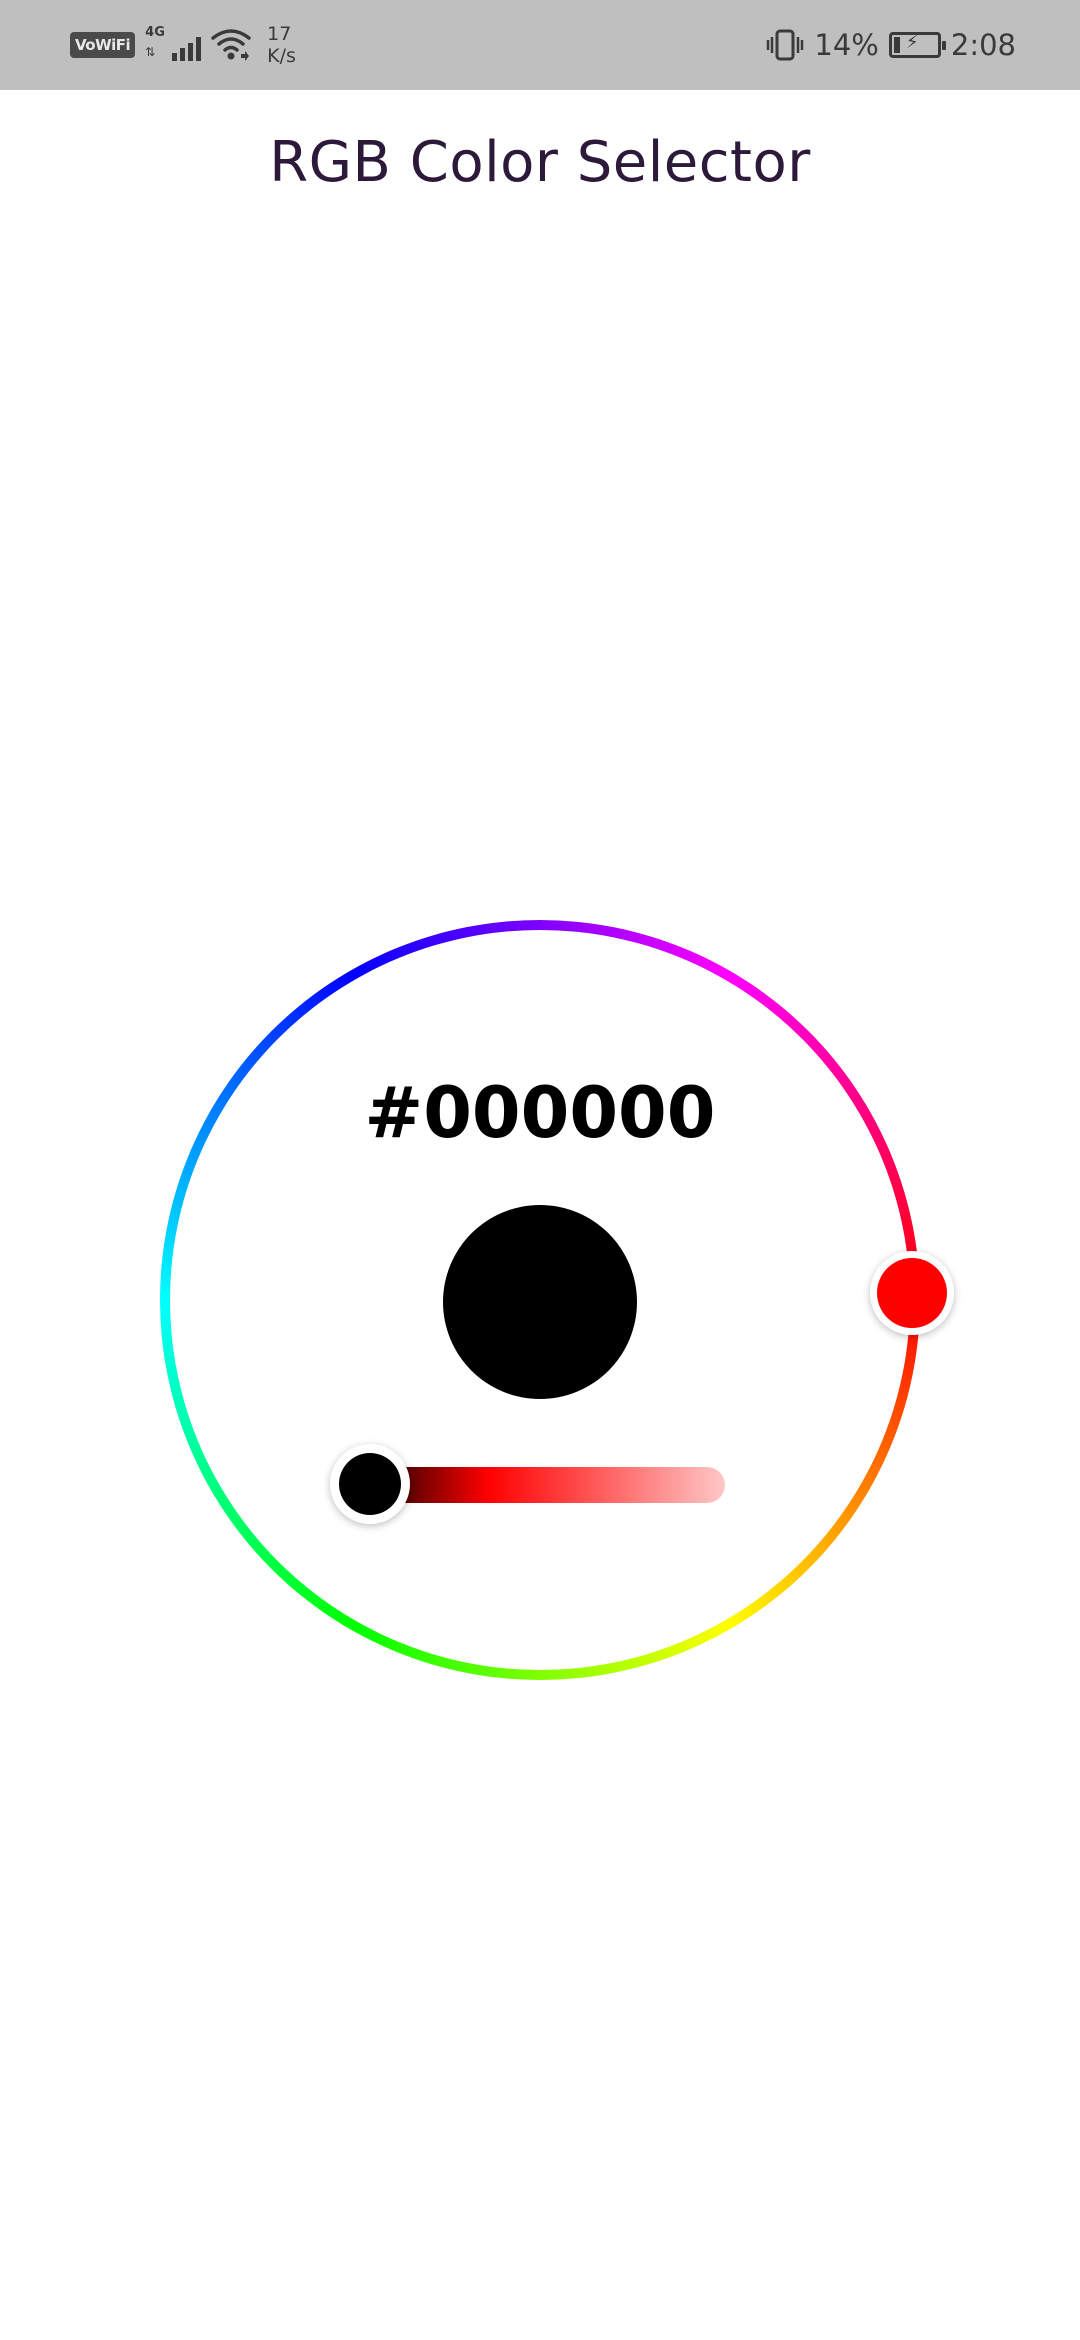  What do you see at coordinates (983, 45) in the screenshot?
I see `clock: 2:08` at bounding box center [983, 45].